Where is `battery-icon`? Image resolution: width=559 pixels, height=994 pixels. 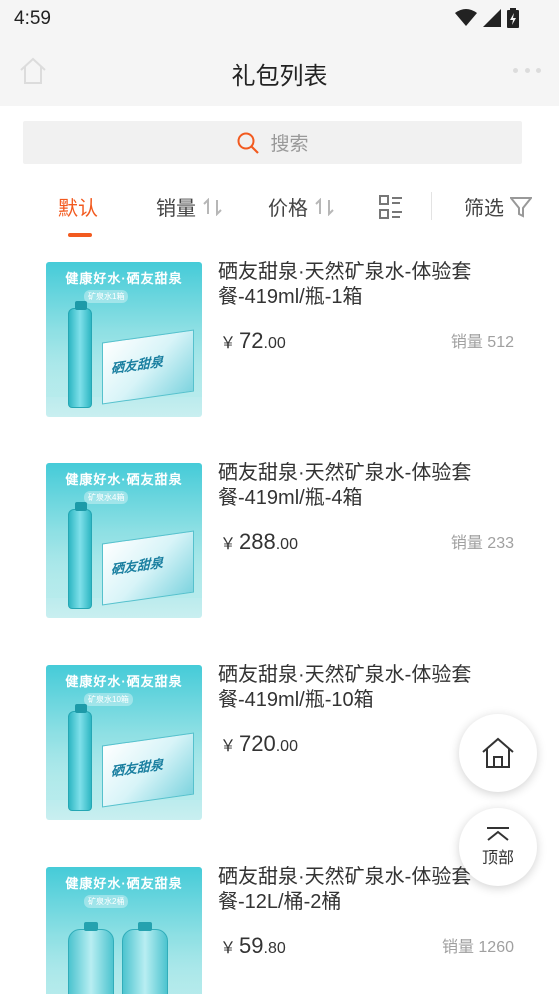 battery-icon is located at coordinates (513, 18).